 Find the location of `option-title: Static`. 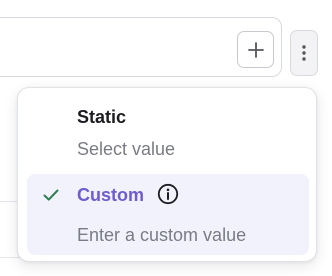

option-title: Static is located at coordinates (102, 117).